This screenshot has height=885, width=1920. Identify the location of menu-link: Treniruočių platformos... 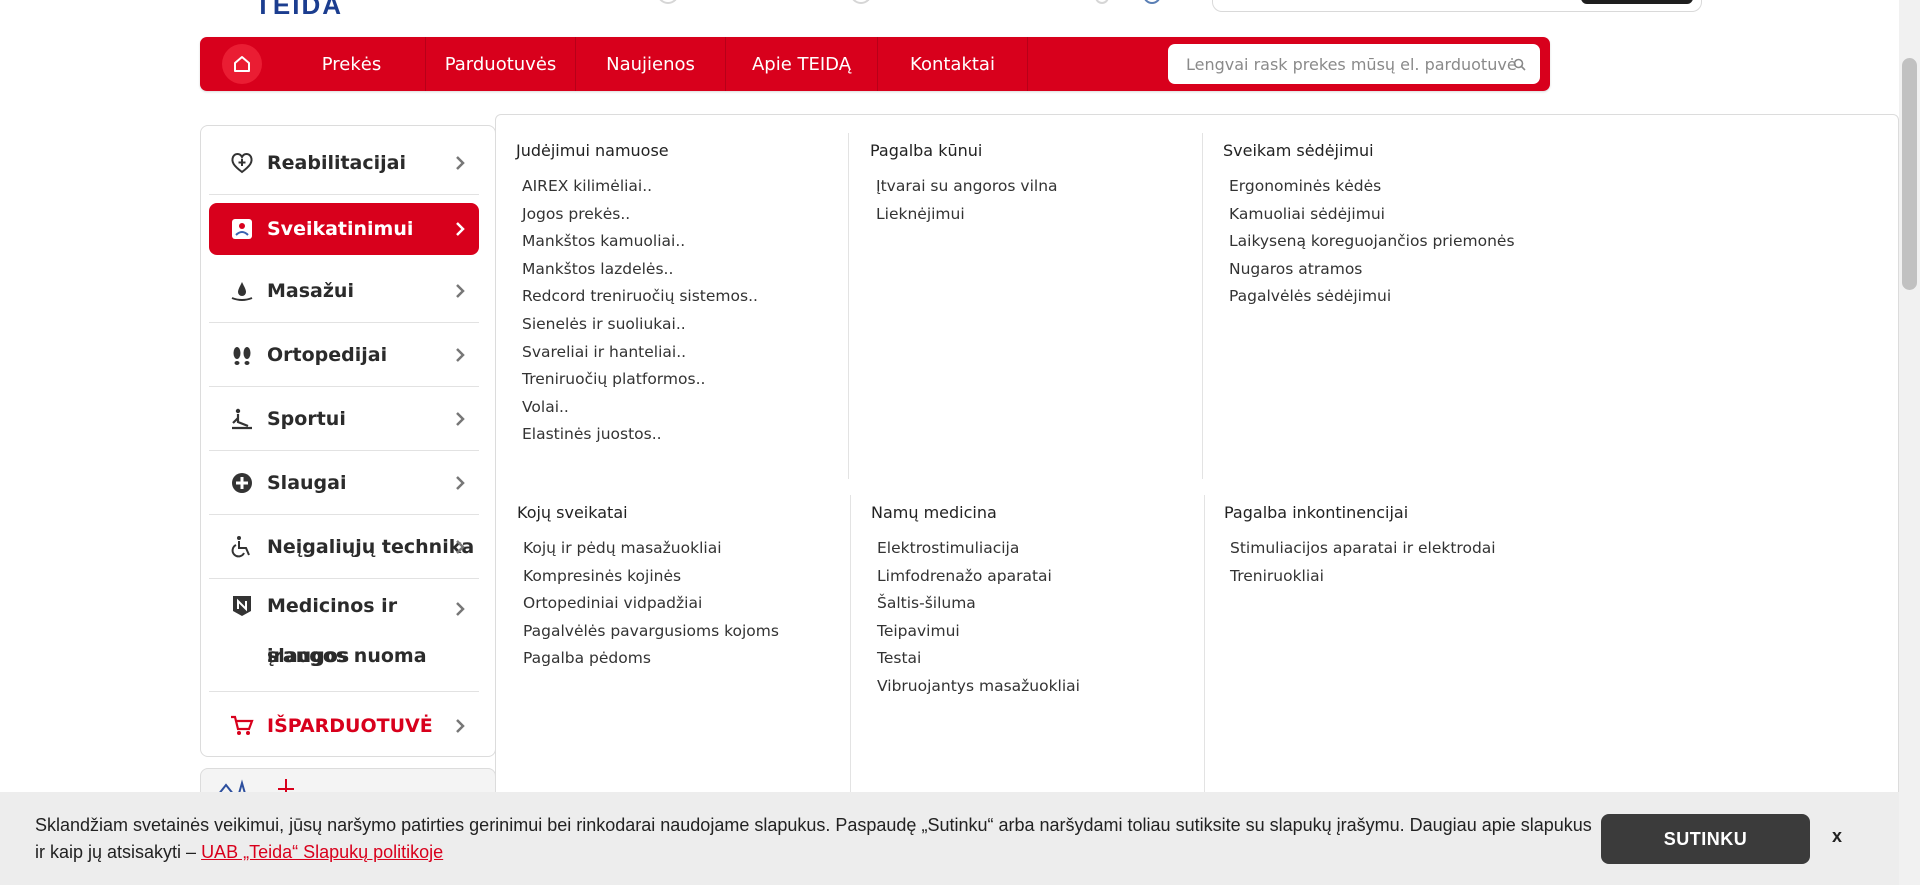
(694, 383).